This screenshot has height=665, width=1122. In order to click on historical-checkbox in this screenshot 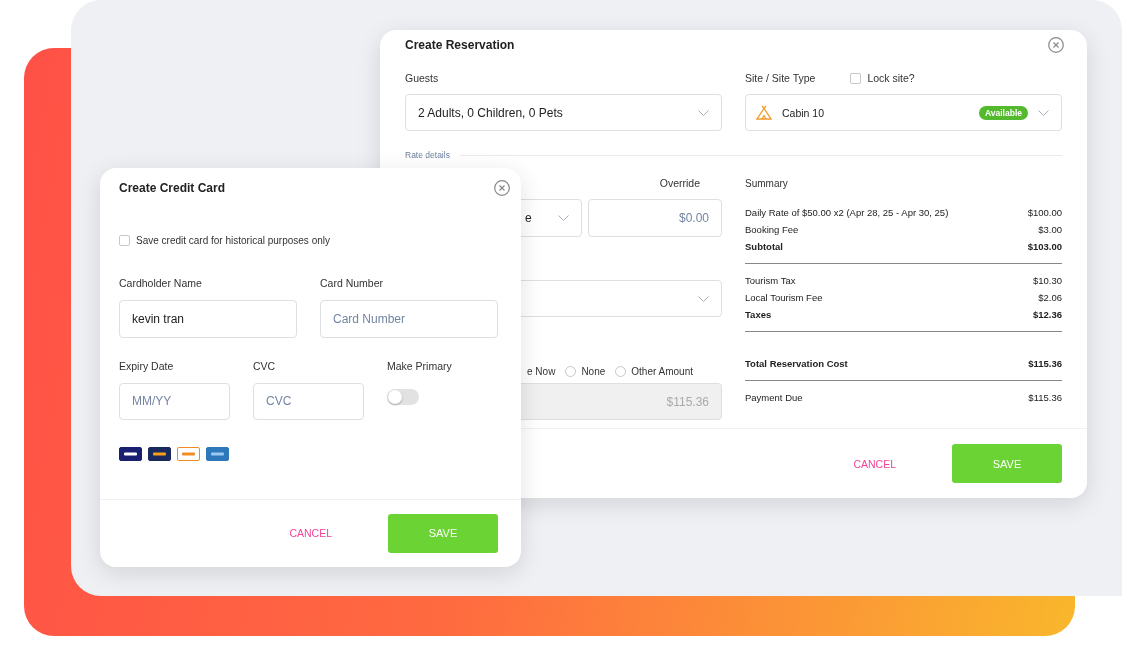, I will do `click(124, 241)`.